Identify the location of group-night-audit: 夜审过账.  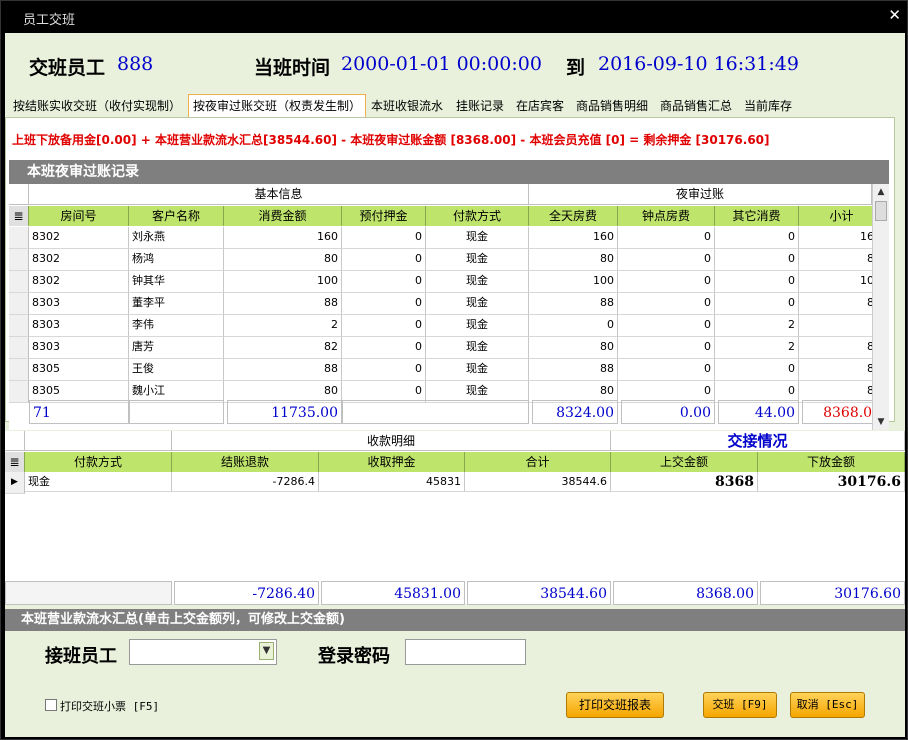
(700, 194).